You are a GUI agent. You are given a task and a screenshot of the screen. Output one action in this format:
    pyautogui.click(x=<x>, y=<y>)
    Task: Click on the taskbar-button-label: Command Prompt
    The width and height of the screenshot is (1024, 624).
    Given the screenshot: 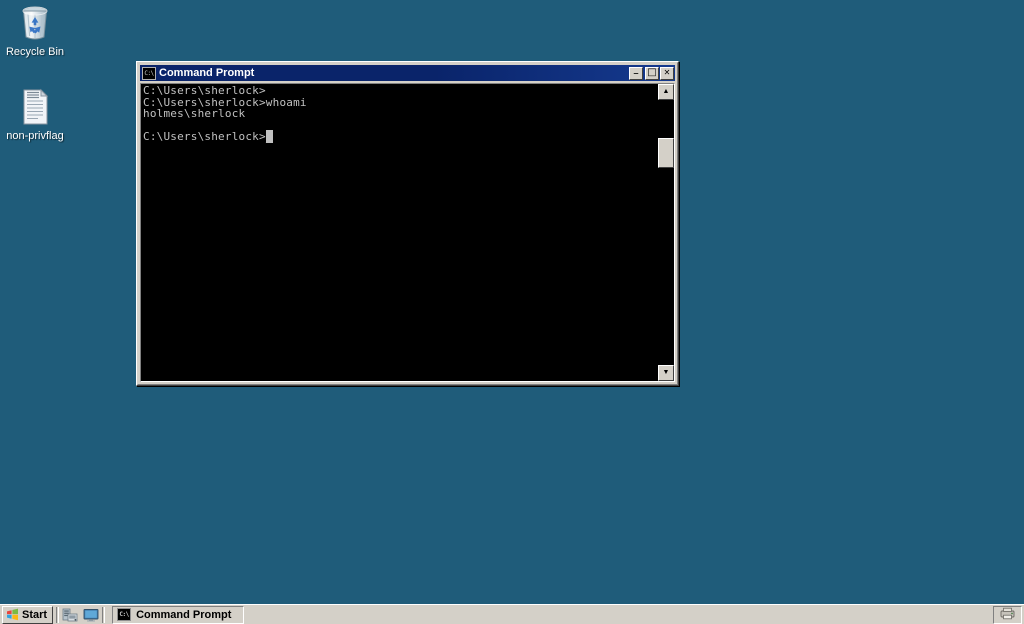 What is the action you would take?
    pyautogui.click(x=184, y=614)
    